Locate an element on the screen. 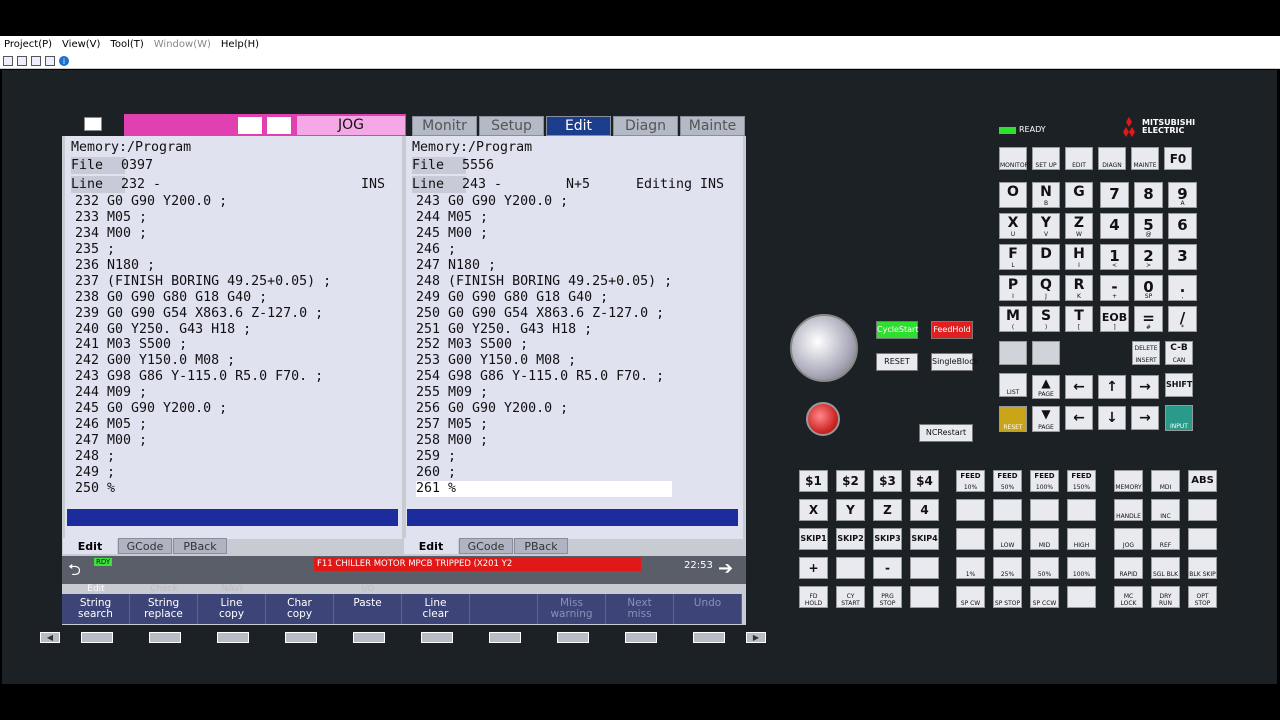 This screenshot has height=720, width=1280. menu-help: Help(H) is located at coordinates (240, 44).